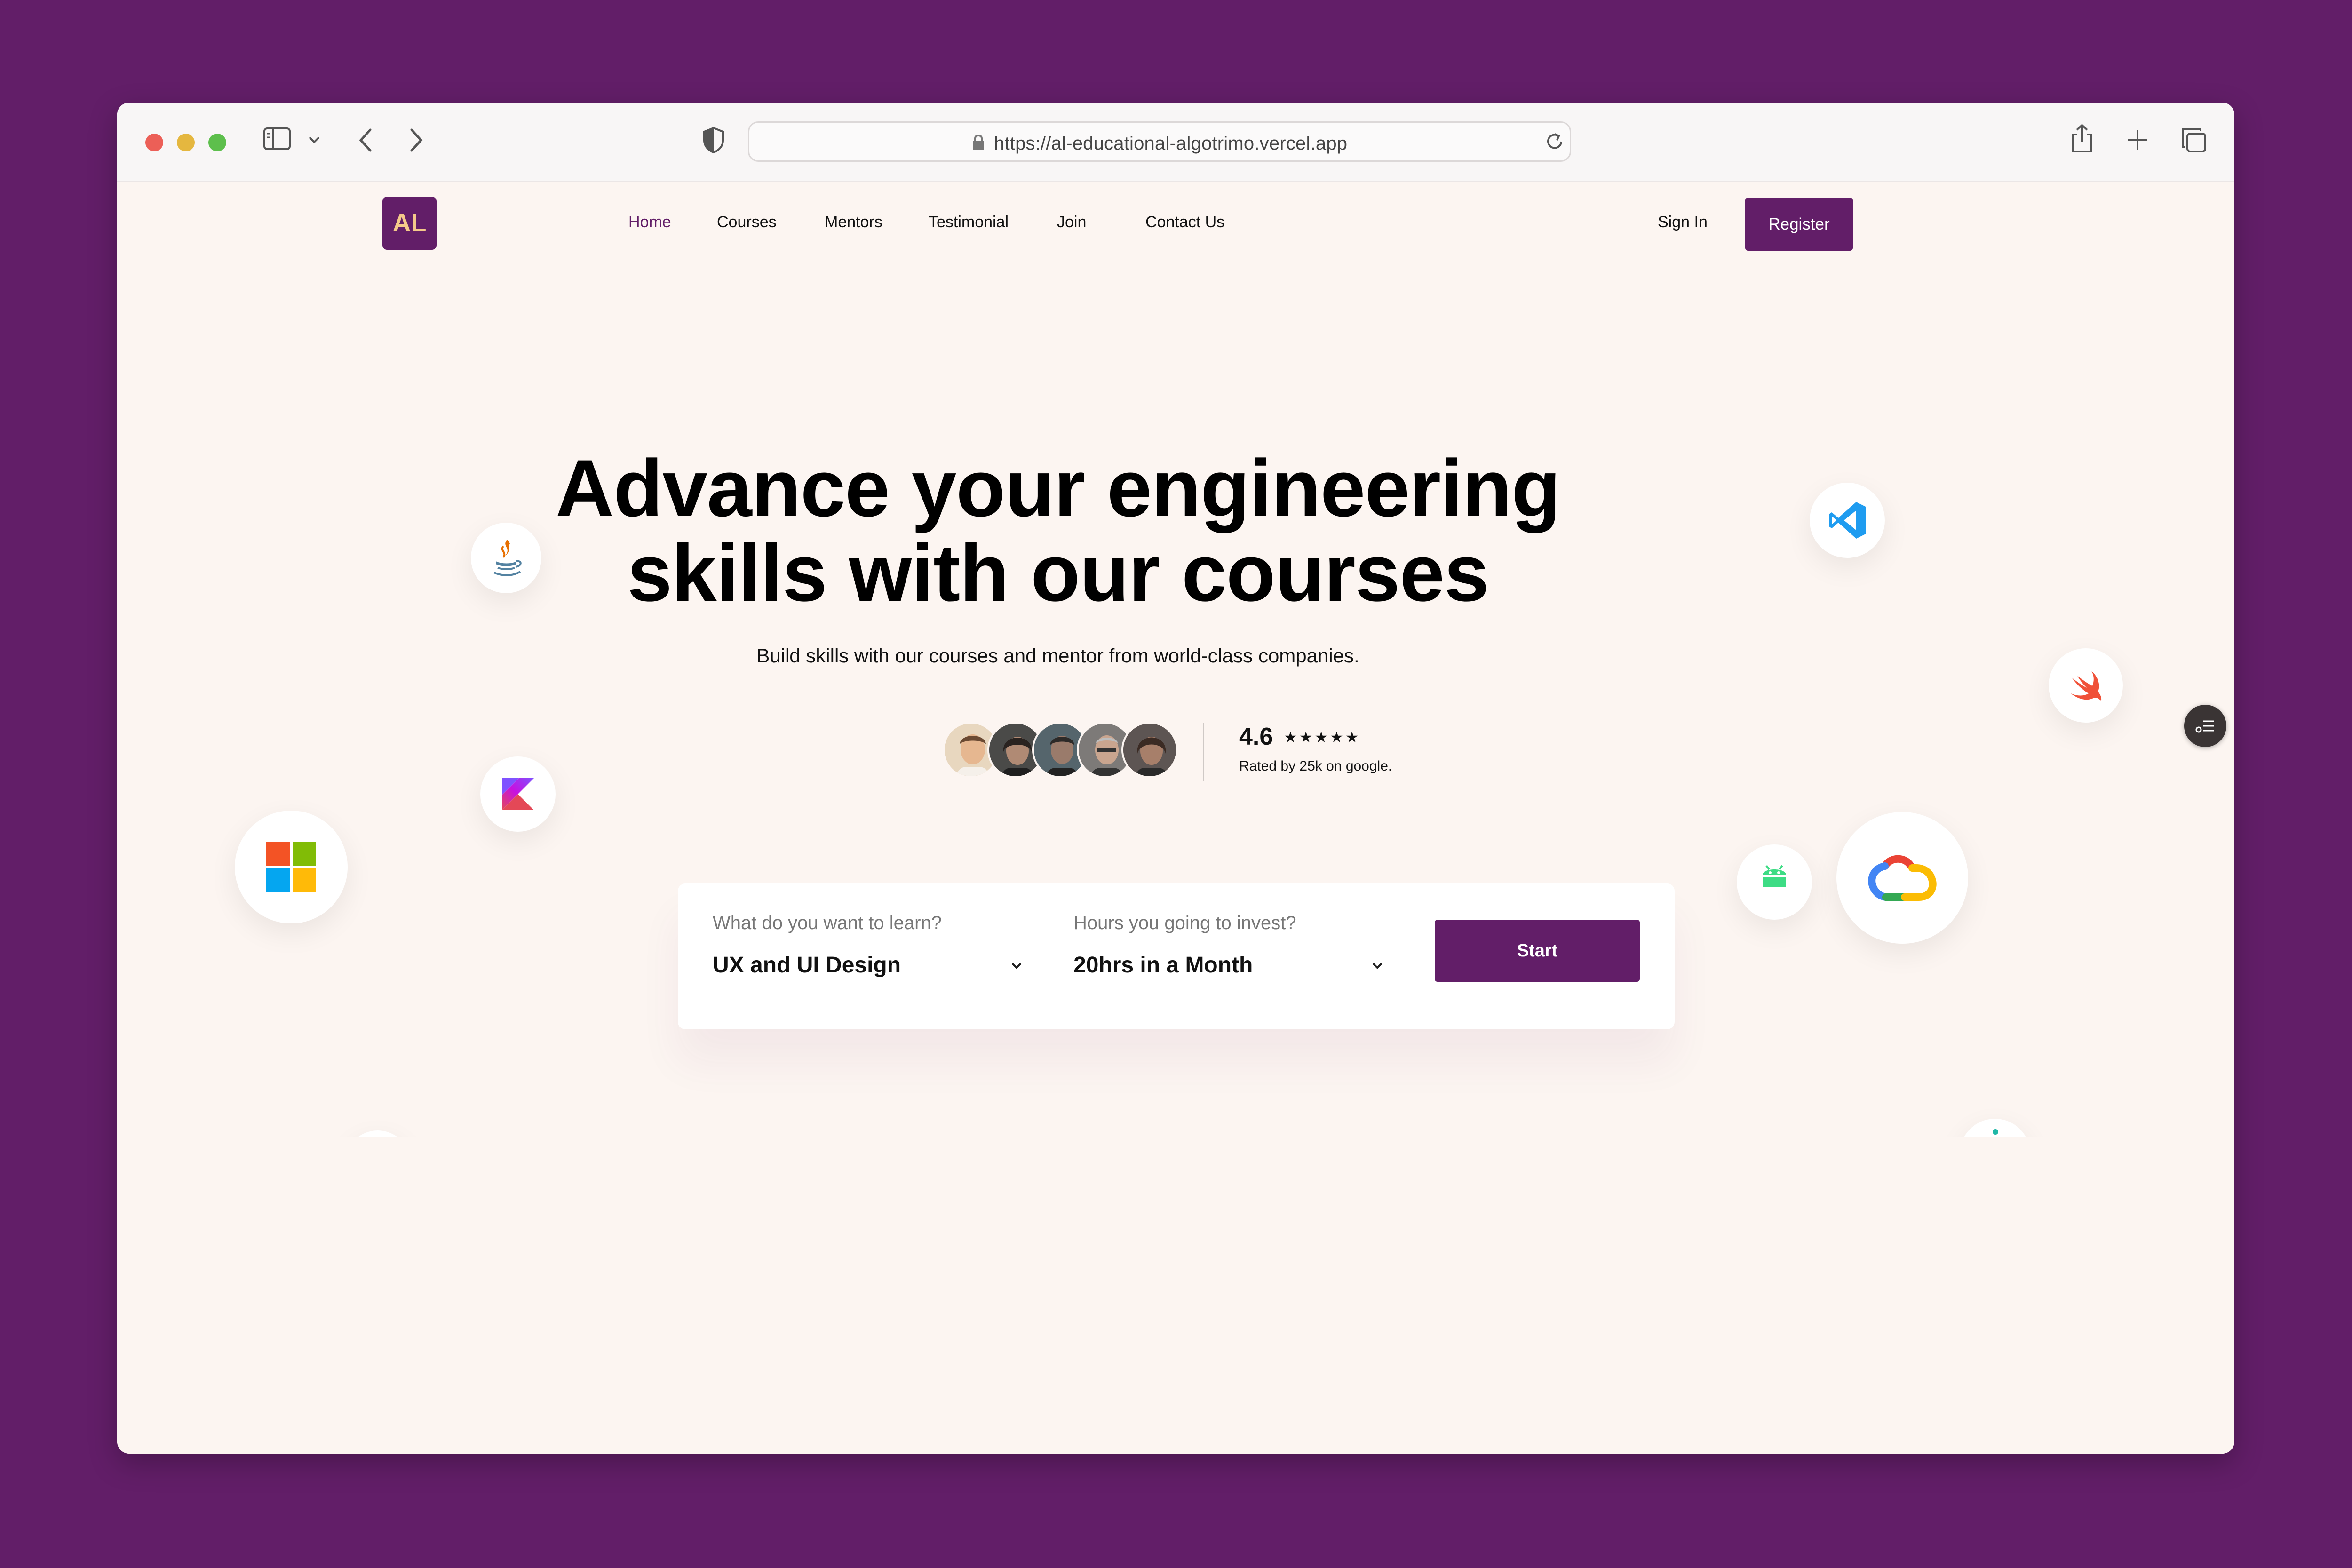  I want to click on mentor-avatars, so click(1065, 752).